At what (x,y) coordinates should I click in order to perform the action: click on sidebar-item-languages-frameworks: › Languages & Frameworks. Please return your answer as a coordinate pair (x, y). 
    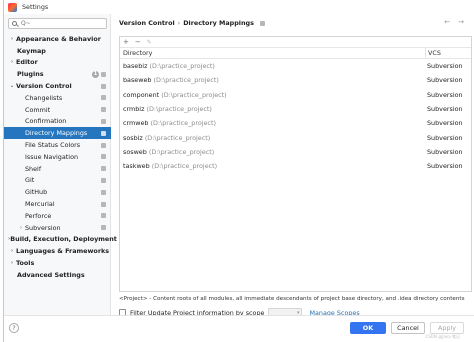
    Looking at the image, I should click on (57, 251).